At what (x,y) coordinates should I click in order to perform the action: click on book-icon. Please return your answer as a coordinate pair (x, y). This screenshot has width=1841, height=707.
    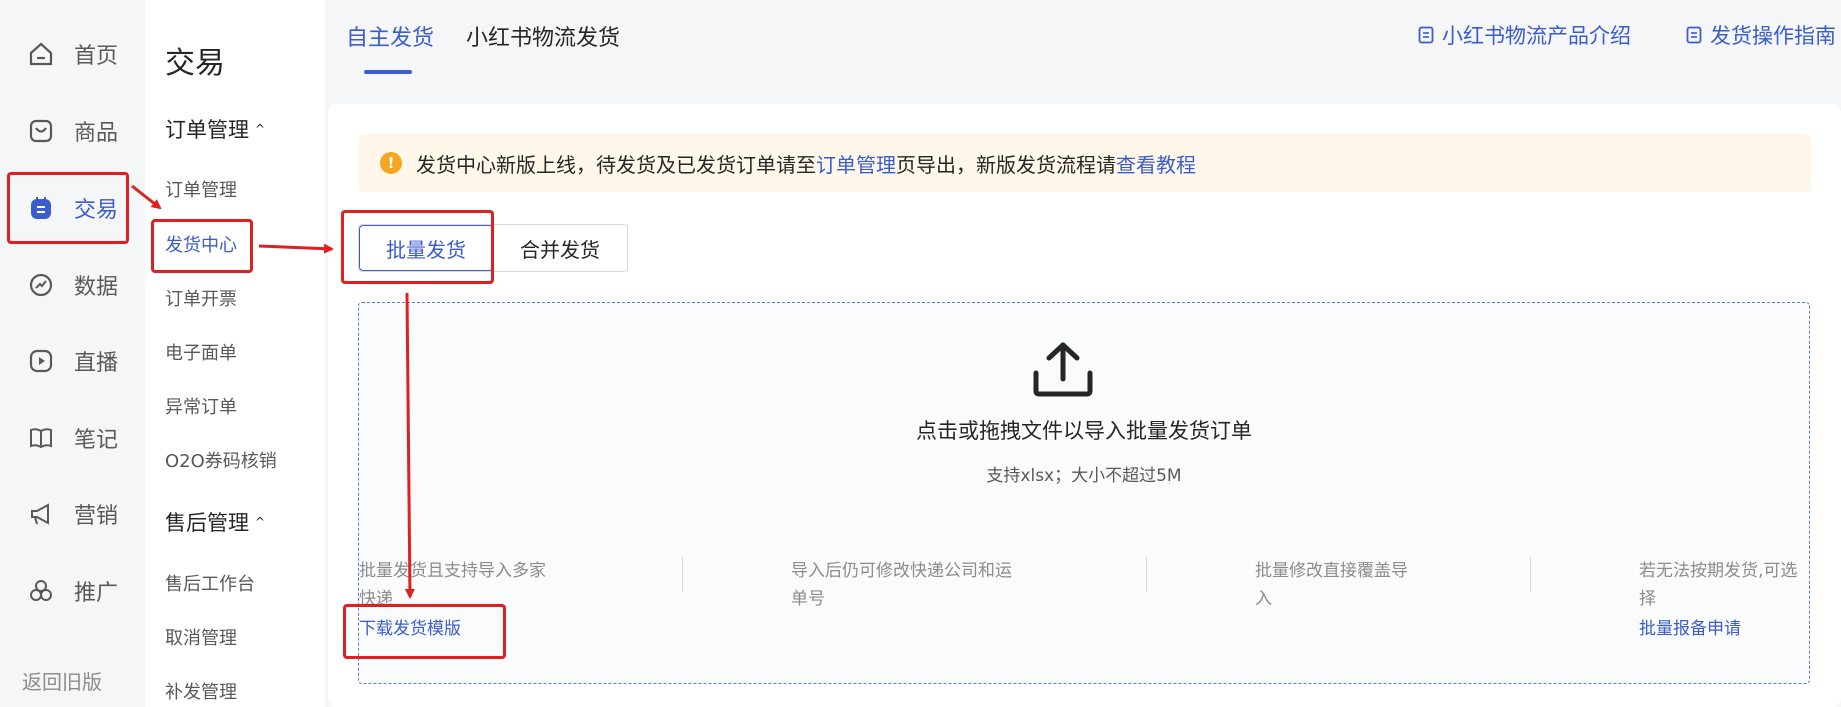
    Looking at the image, I should click on (41, 438).